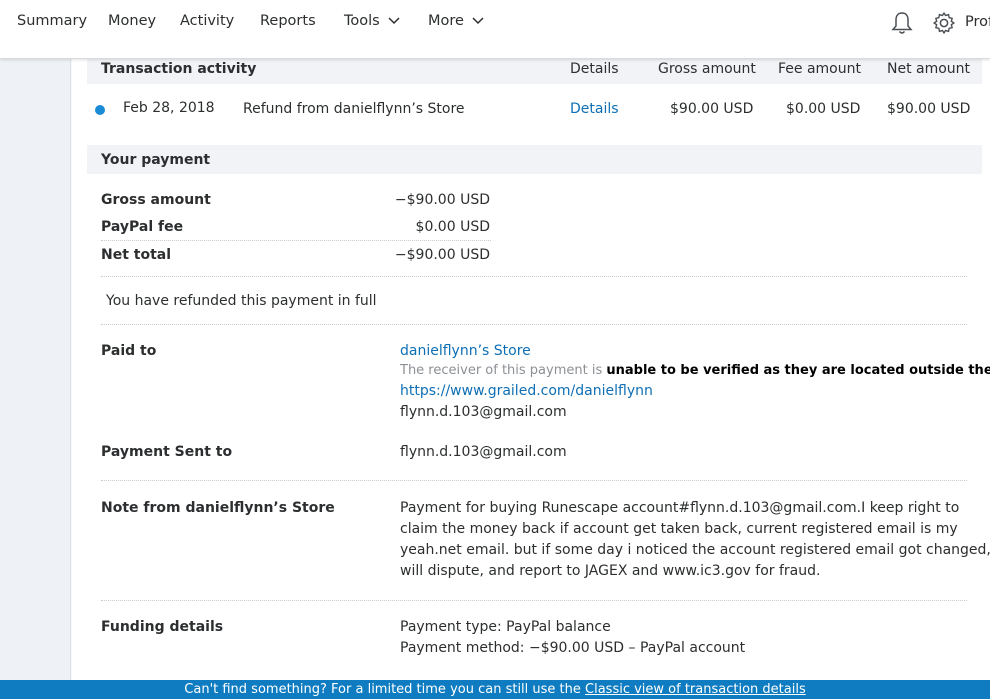 This screenshot has width=990, height=699. Describe the element at coordinates (465, 351) in the screenshot. I see `store-name-link: danielflynn’s Store` at that location.